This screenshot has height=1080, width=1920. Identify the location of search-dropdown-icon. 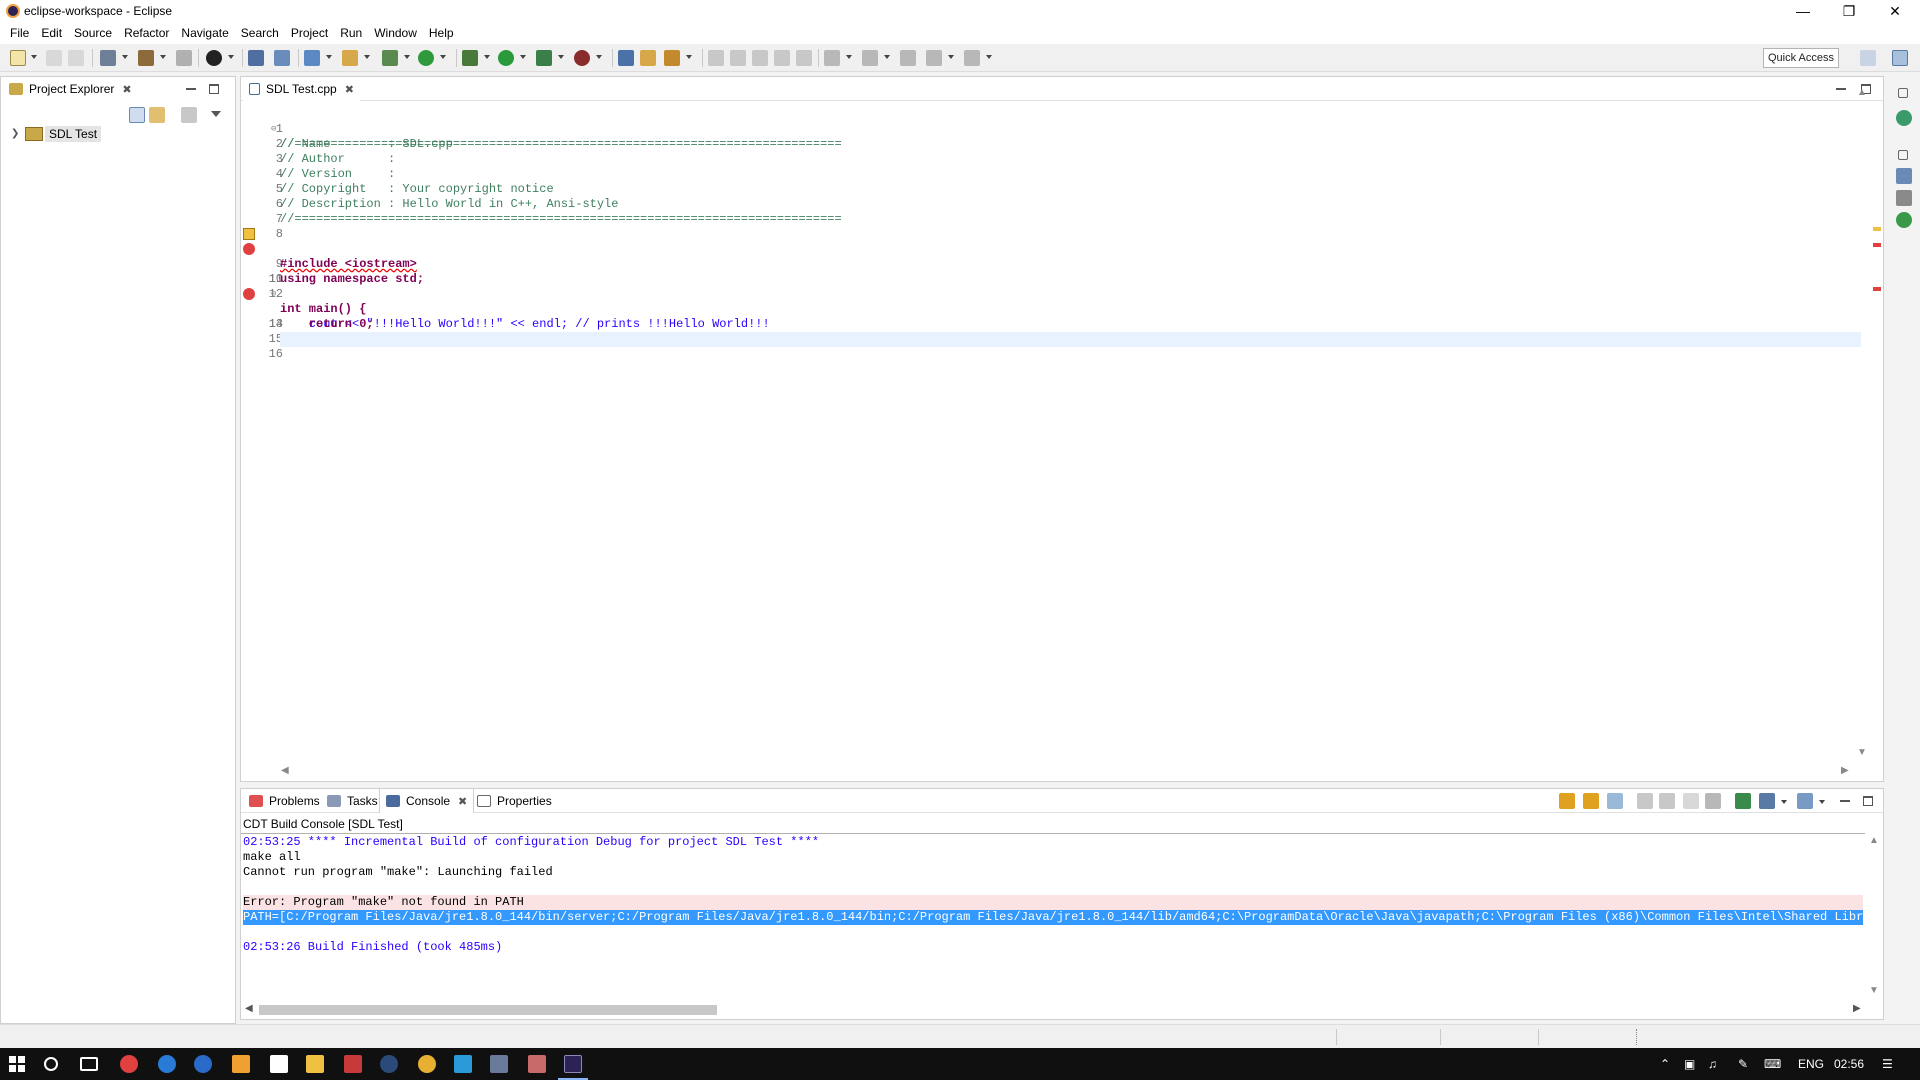
(689, 57).